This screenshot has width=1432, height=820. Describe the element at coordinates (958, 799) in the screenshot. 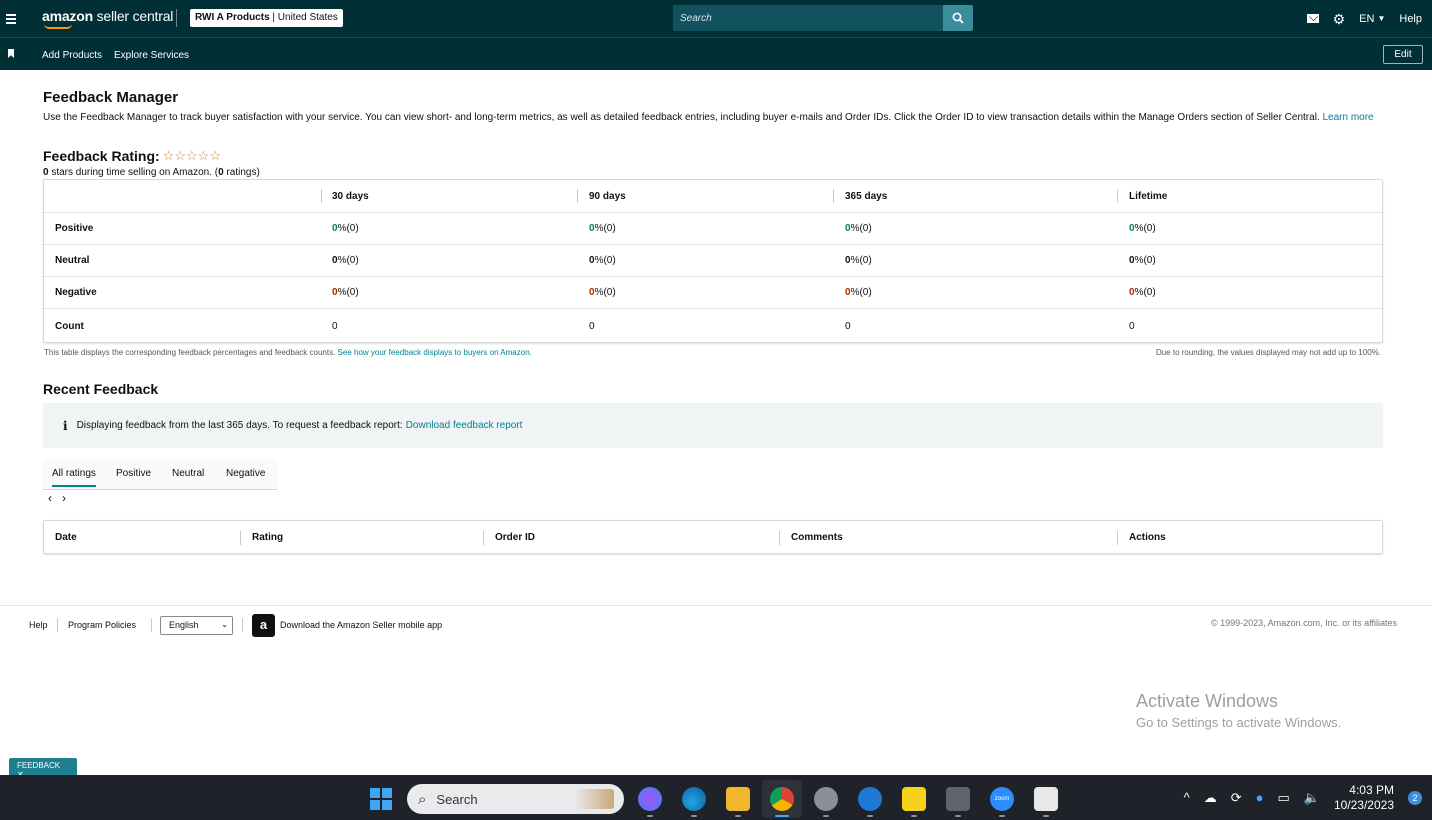

I see `calculator-icon` at that location.